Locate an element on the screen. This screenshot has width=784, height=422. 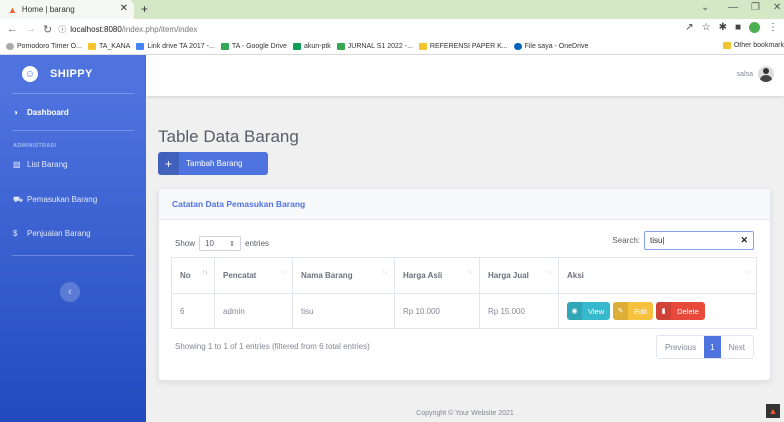
docs-icon is located at coordinates (140, 46).